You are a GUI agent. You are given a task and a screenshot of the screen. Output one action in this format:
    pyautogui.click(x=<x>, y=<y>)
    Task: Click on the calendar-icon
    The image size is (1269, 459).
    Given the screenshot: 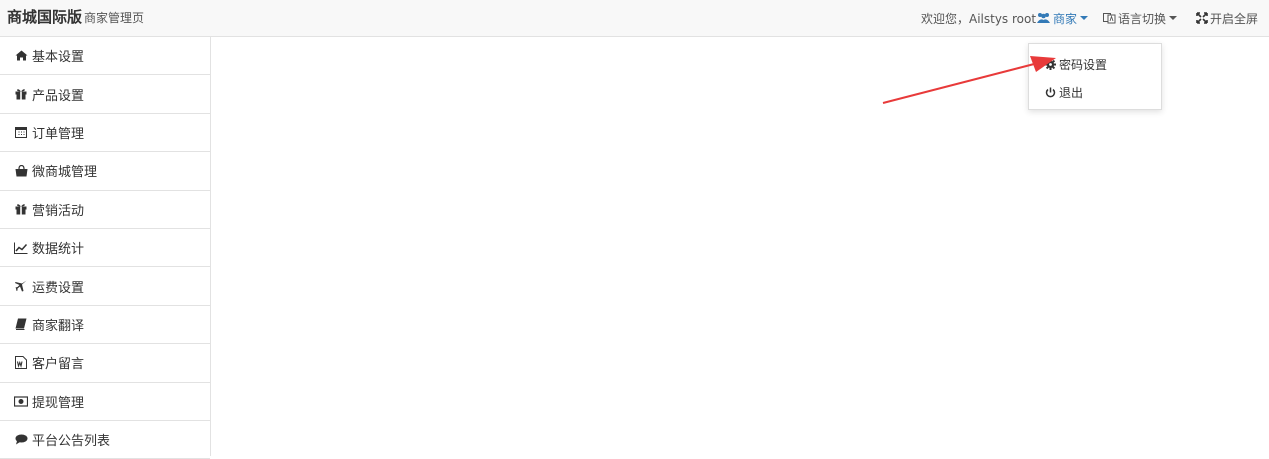 What is the action you would take?
    pyautogui.click(x=21, y=132)
    